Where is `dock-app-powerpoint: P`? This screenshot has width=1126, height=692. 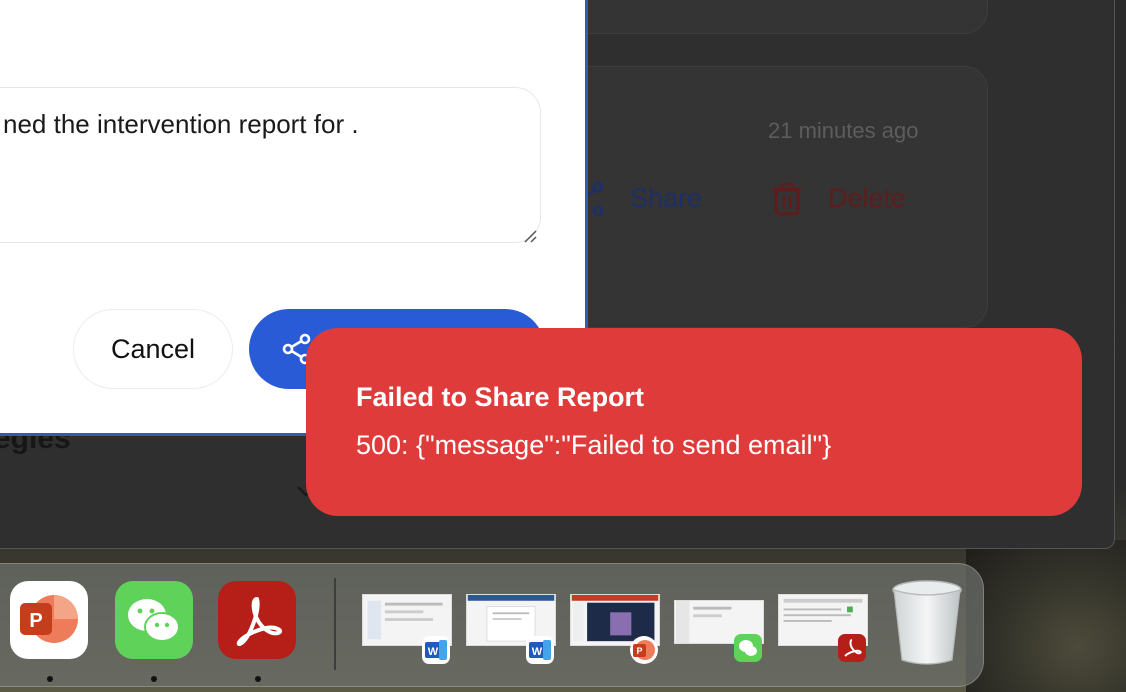
dock-app-powerpoint: P is located at coordinates (49, 620).